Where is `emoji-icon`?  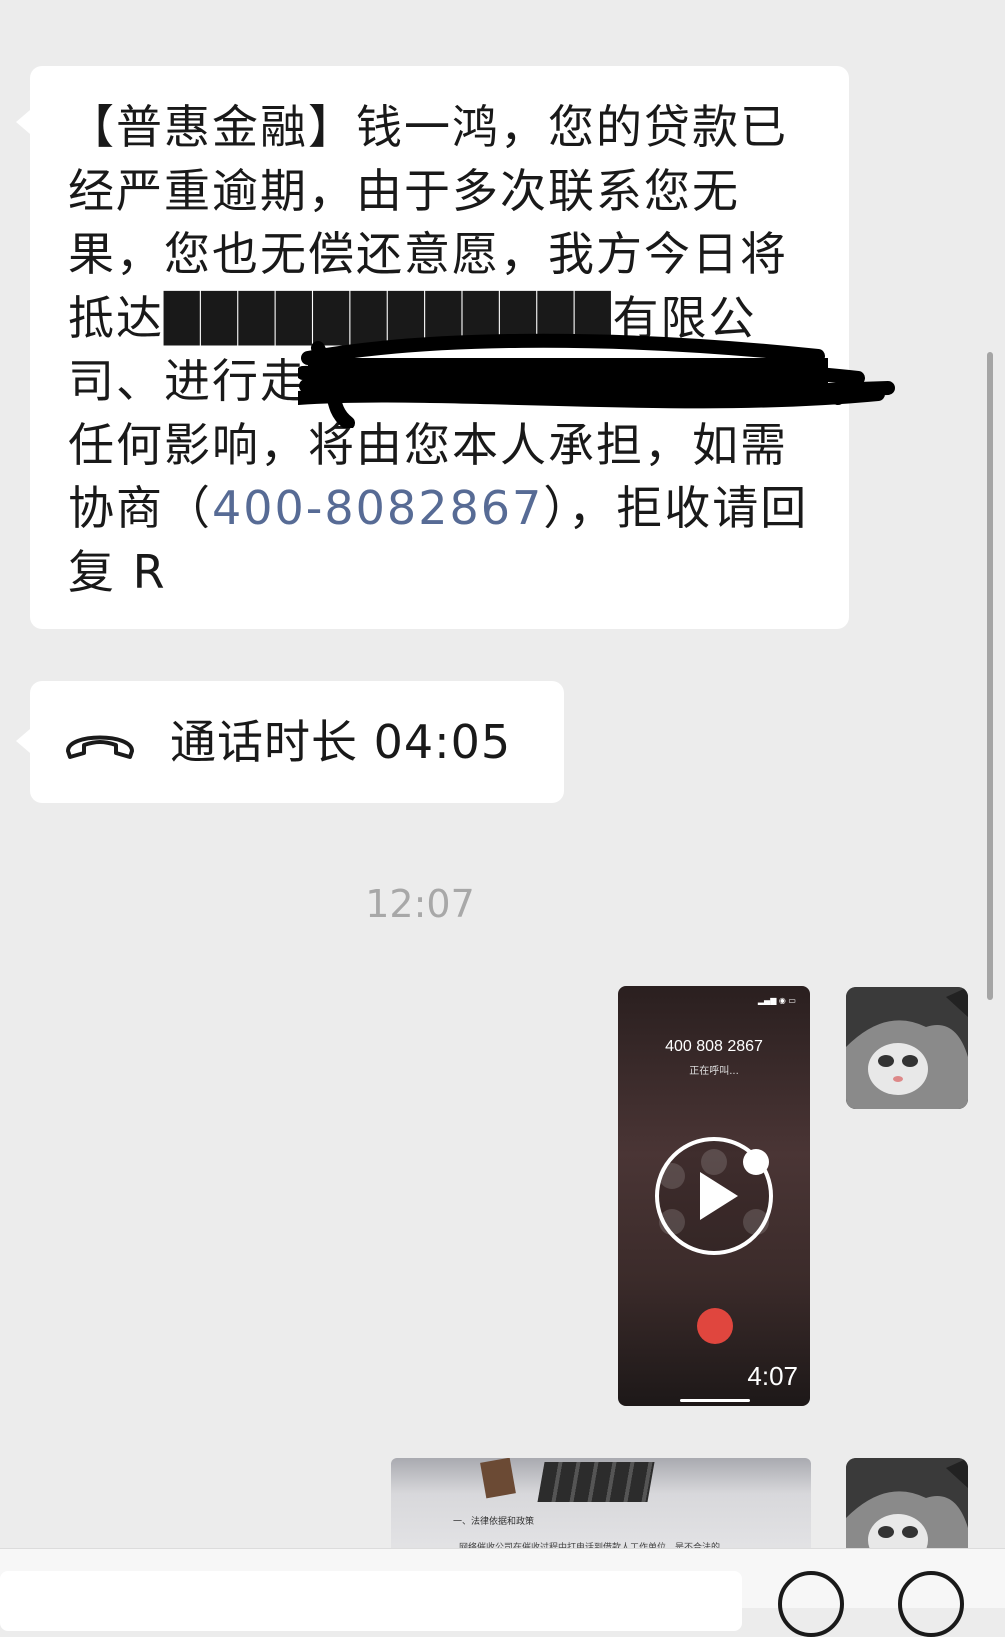
emoji-icon is located at coordinates (811, 1604).